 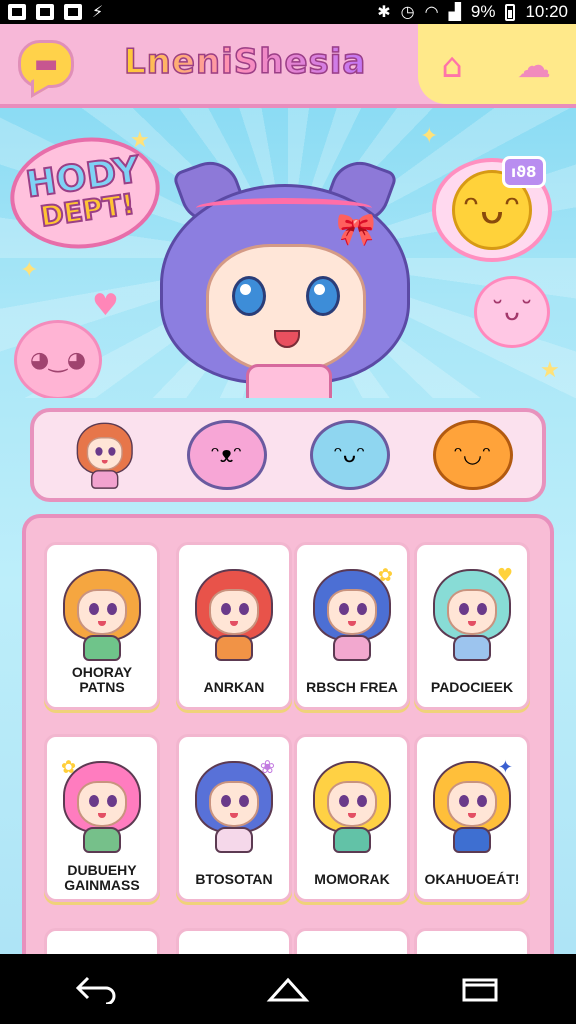 I want to click on menu-button: ▬, so click(x=46, y=64).